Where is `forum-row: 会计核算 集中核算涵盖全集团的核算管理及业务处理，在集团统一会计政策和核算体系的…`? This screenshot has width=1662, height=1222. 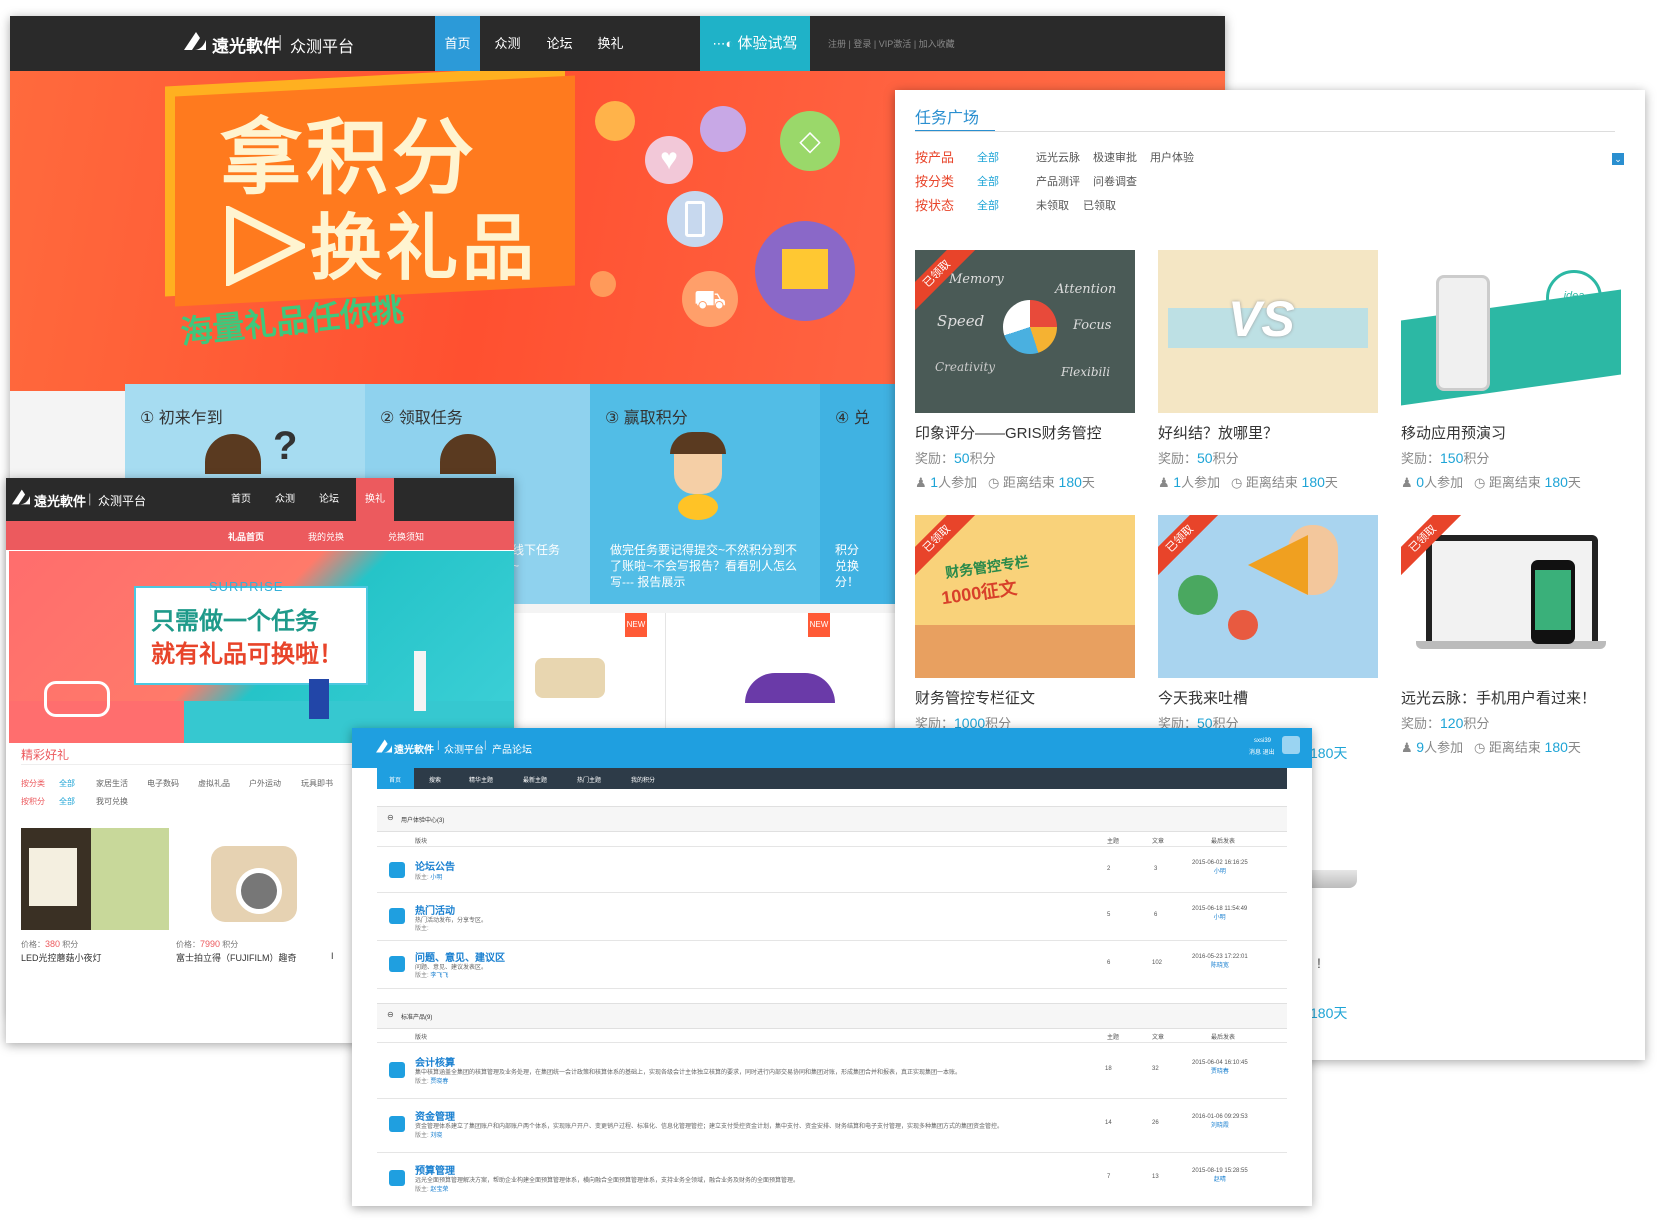 forum-row: 会计核算 集中核算涵盖全集团的核算管理及业务处理，在集团统一会计政策和核算体系的… is located at coordinates (832, 1071).